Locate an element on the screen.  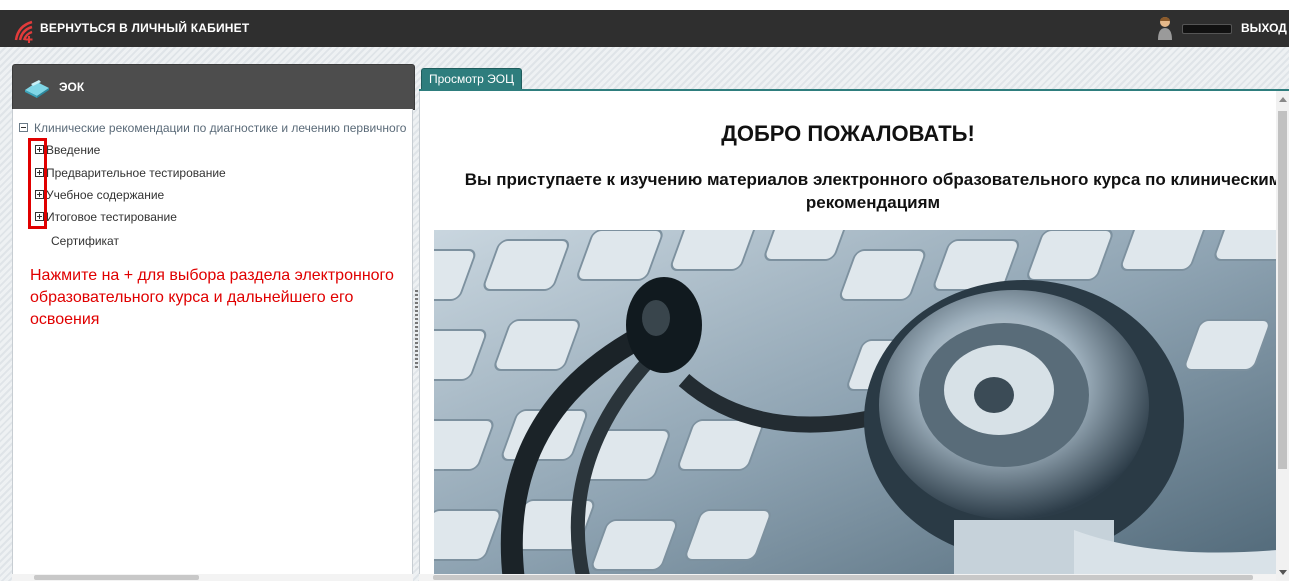
tree-item-final-test: Итоговое тестирование is located at coordinates (106, 217).